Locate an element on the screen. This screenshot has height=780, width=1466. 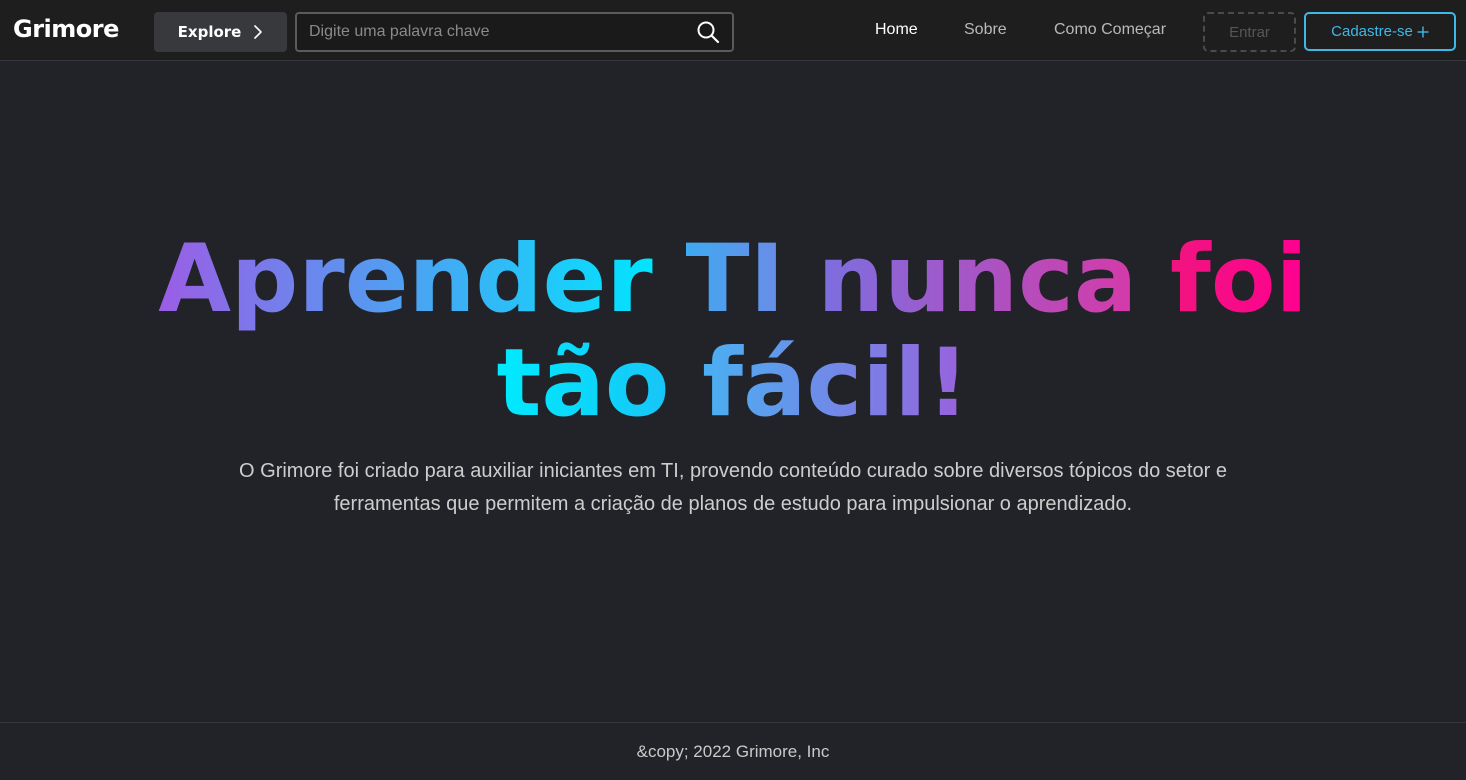
search-icon is located at coordinates (708, 32).